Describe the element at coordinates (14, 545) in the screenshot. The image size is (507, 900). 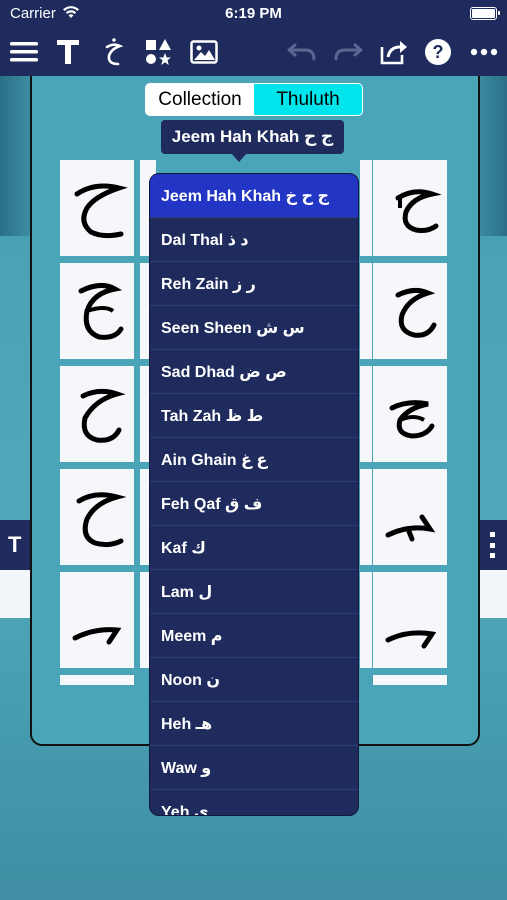
I see `text-tool-icon: T` at that location.